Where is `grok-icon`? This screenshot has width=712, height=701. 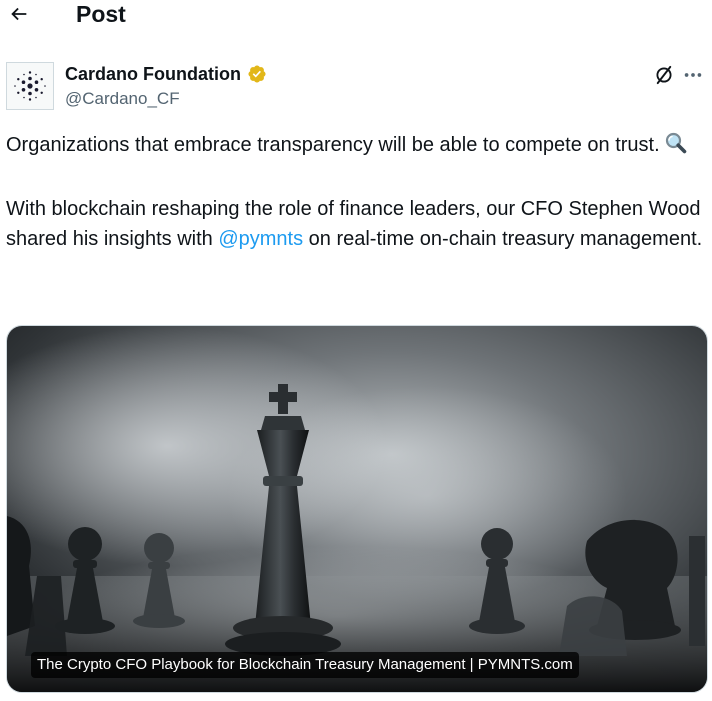
grok-icon is located at coordinates (664, 75).